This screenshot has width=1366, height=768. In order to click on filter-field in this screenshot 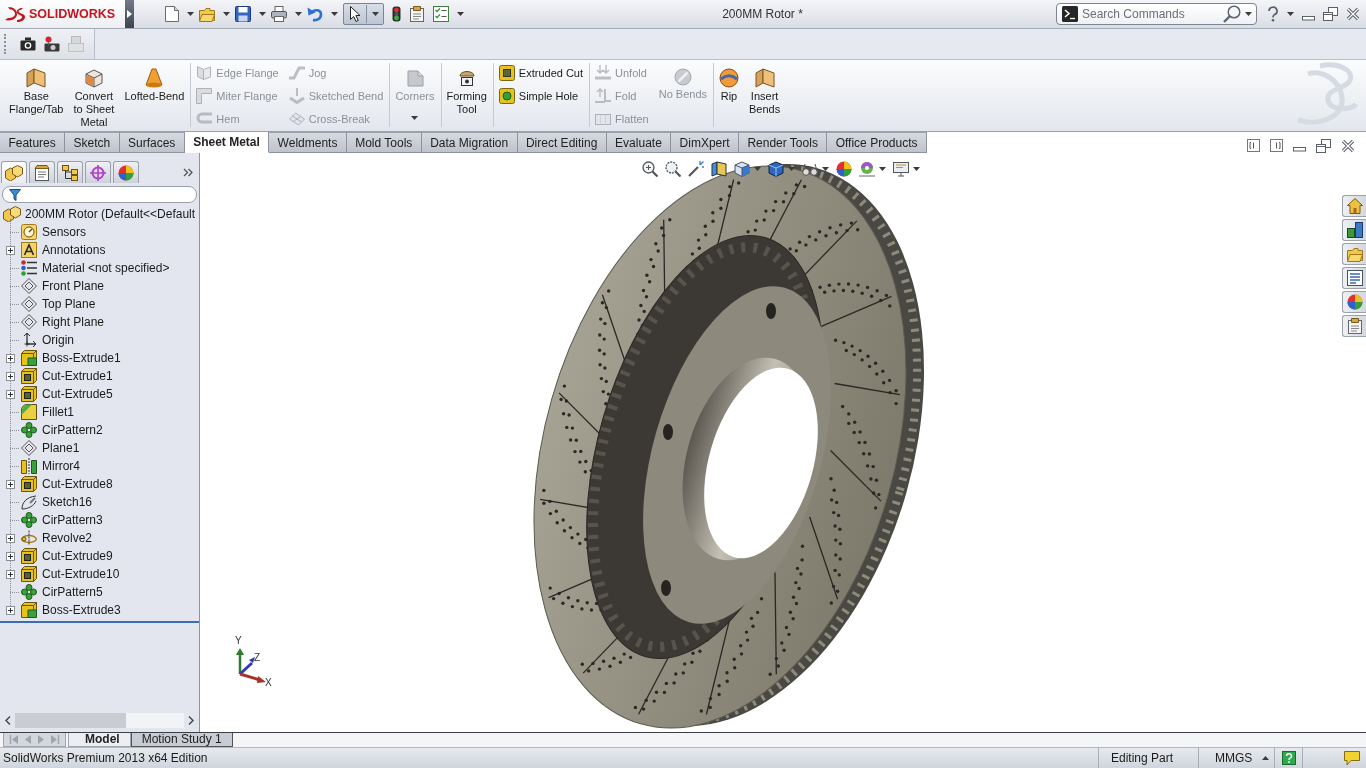, I will do `click(99, 194)`.